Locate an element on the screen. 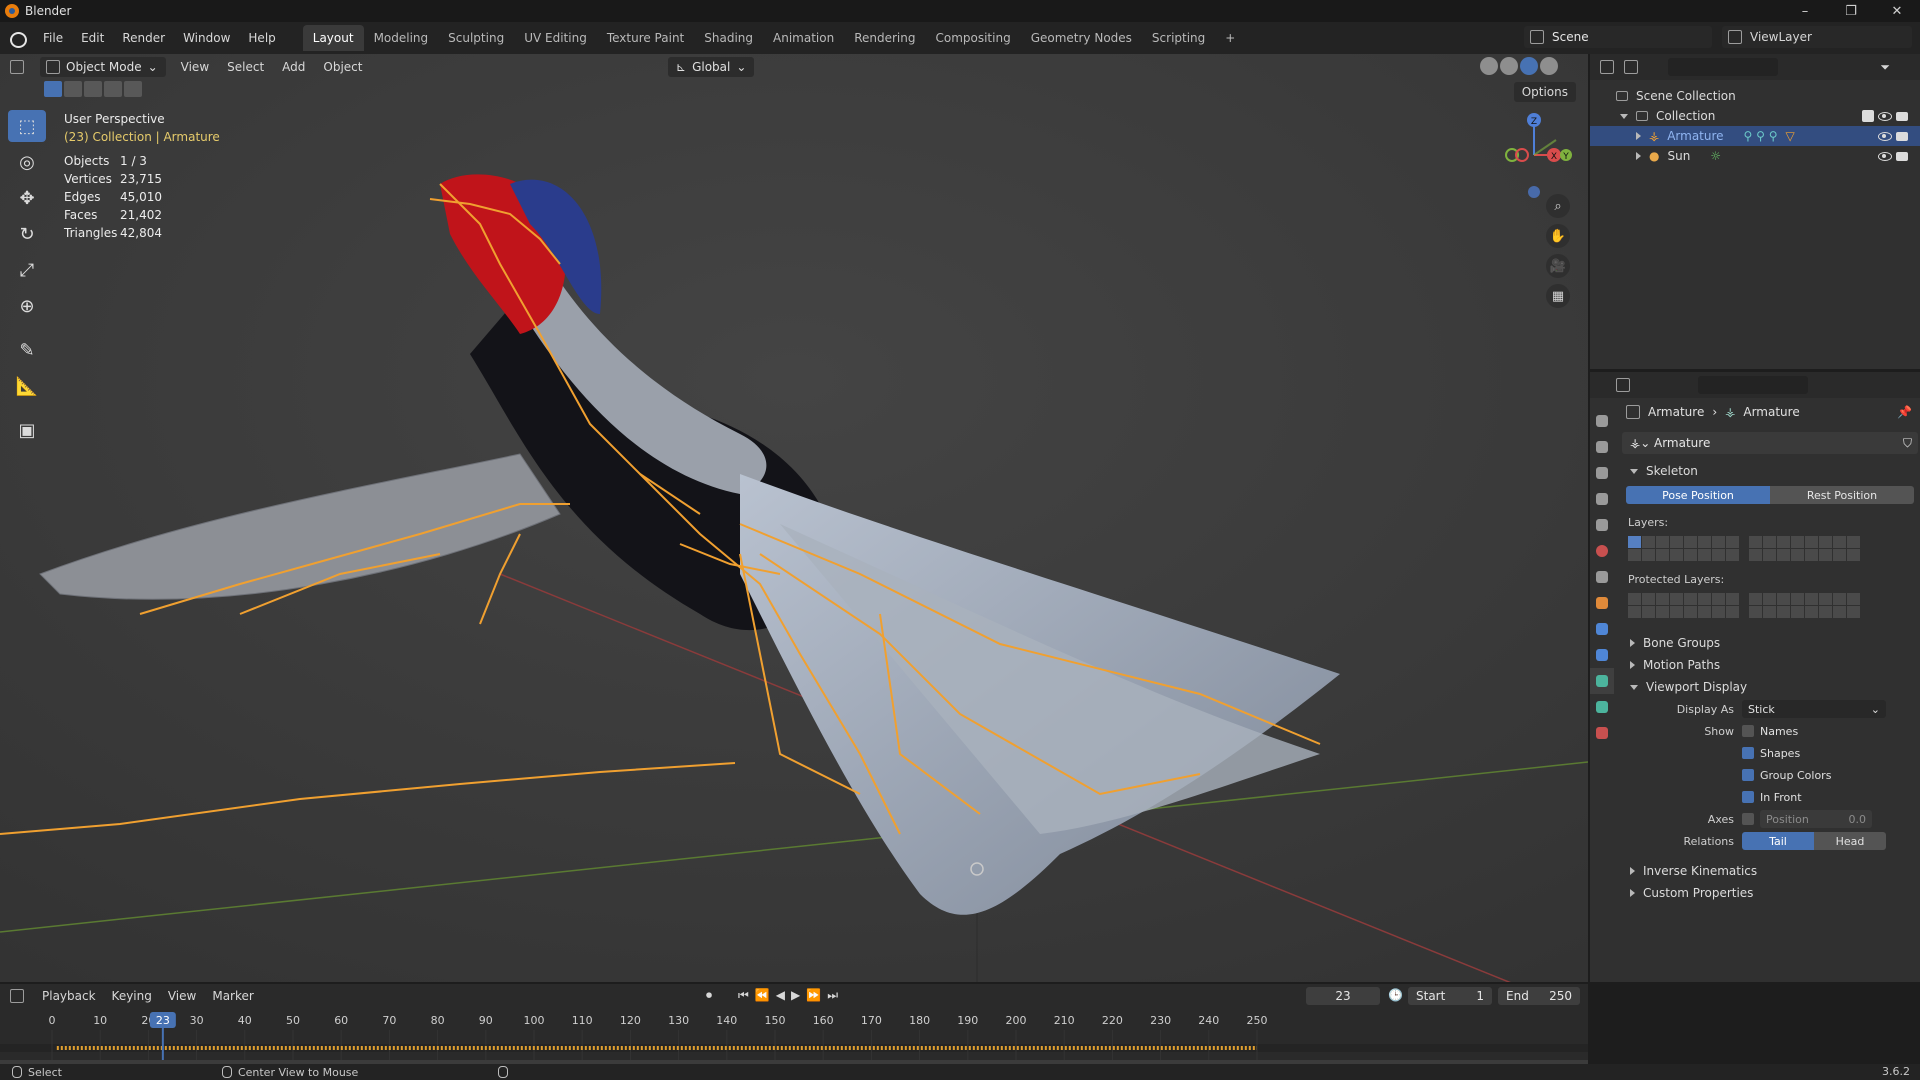 Image resolution: width=1920 pixels, height=1080 pixels. viewlayer-selector: ViewLayer is located at coordinates (1817, 37).